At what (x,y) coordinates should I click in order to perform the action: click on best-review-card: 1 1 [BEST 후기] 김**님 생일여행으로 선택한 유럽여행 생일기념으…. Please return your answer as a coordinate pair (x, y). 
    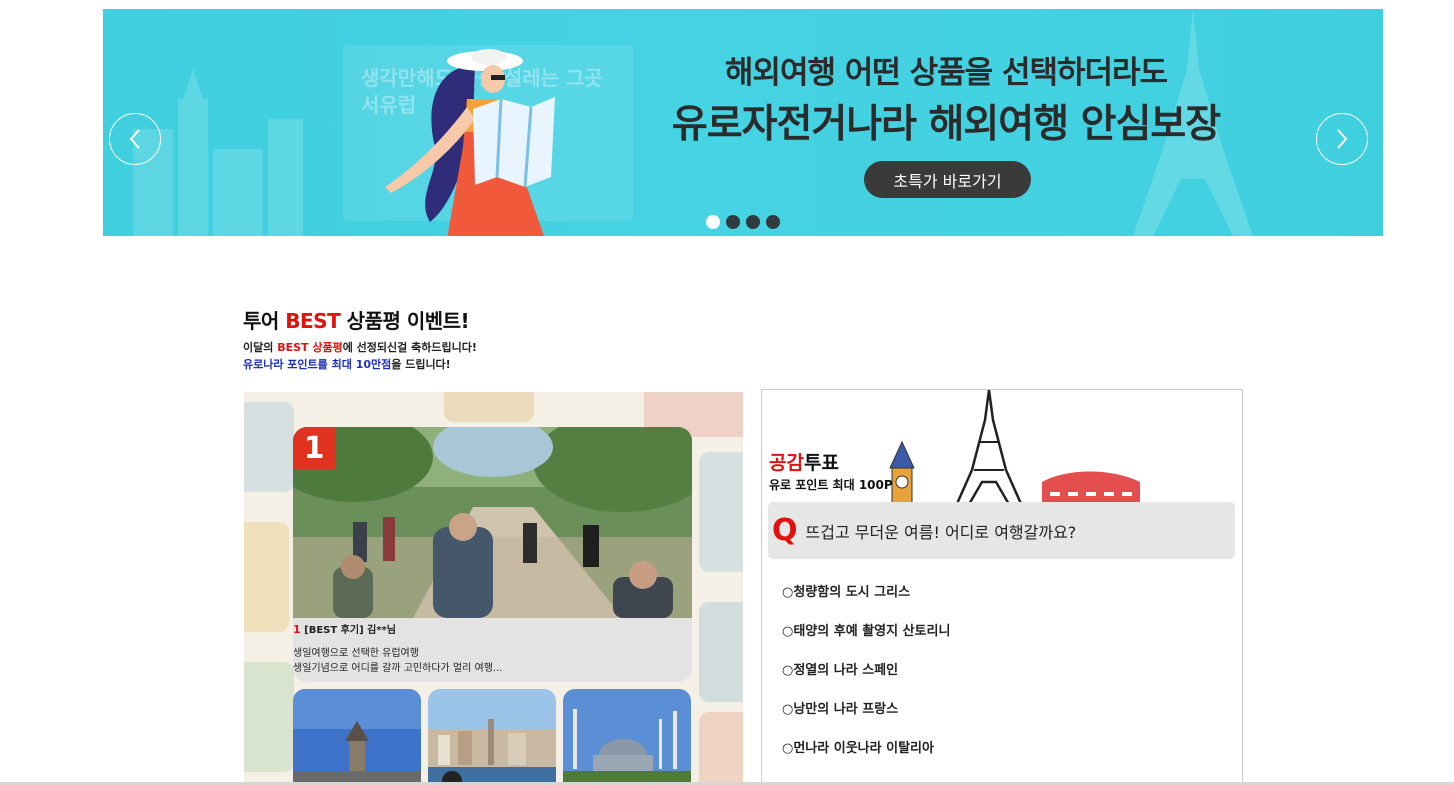
    Looking at the image, I should click on (492, 554).